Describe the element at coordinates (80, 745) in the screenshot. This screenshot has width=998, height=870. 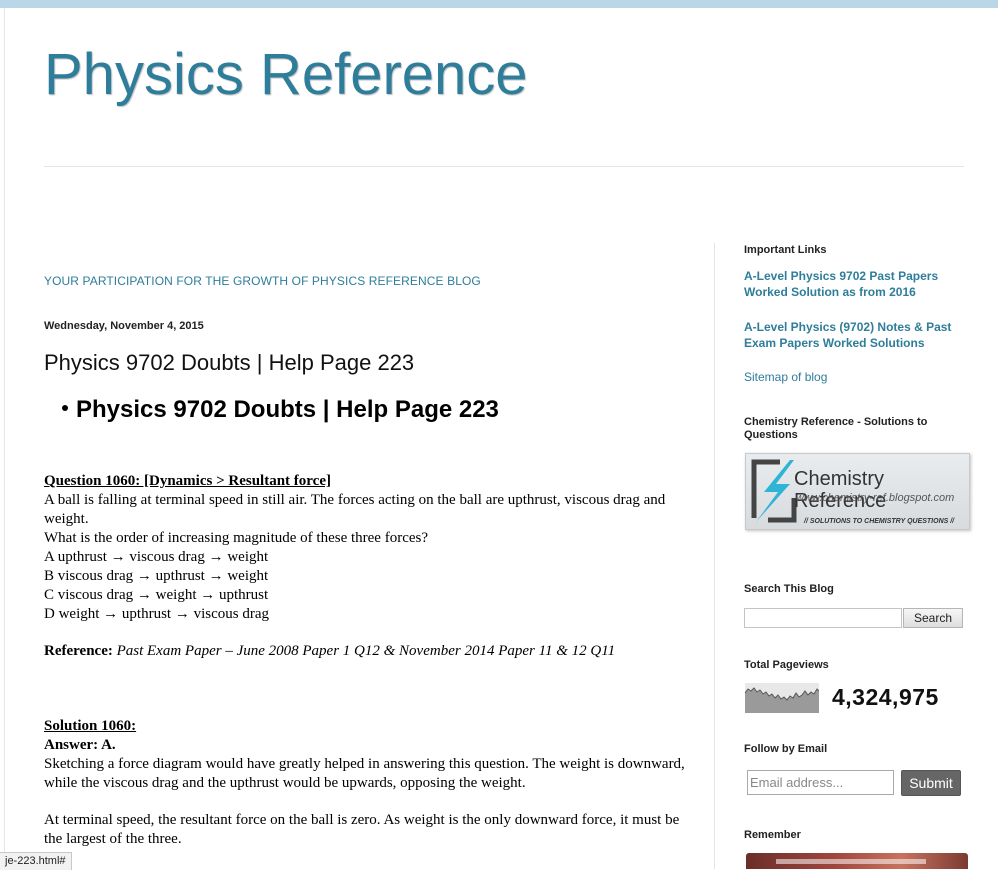
I see `answer-label: Answer: A.` at that location.